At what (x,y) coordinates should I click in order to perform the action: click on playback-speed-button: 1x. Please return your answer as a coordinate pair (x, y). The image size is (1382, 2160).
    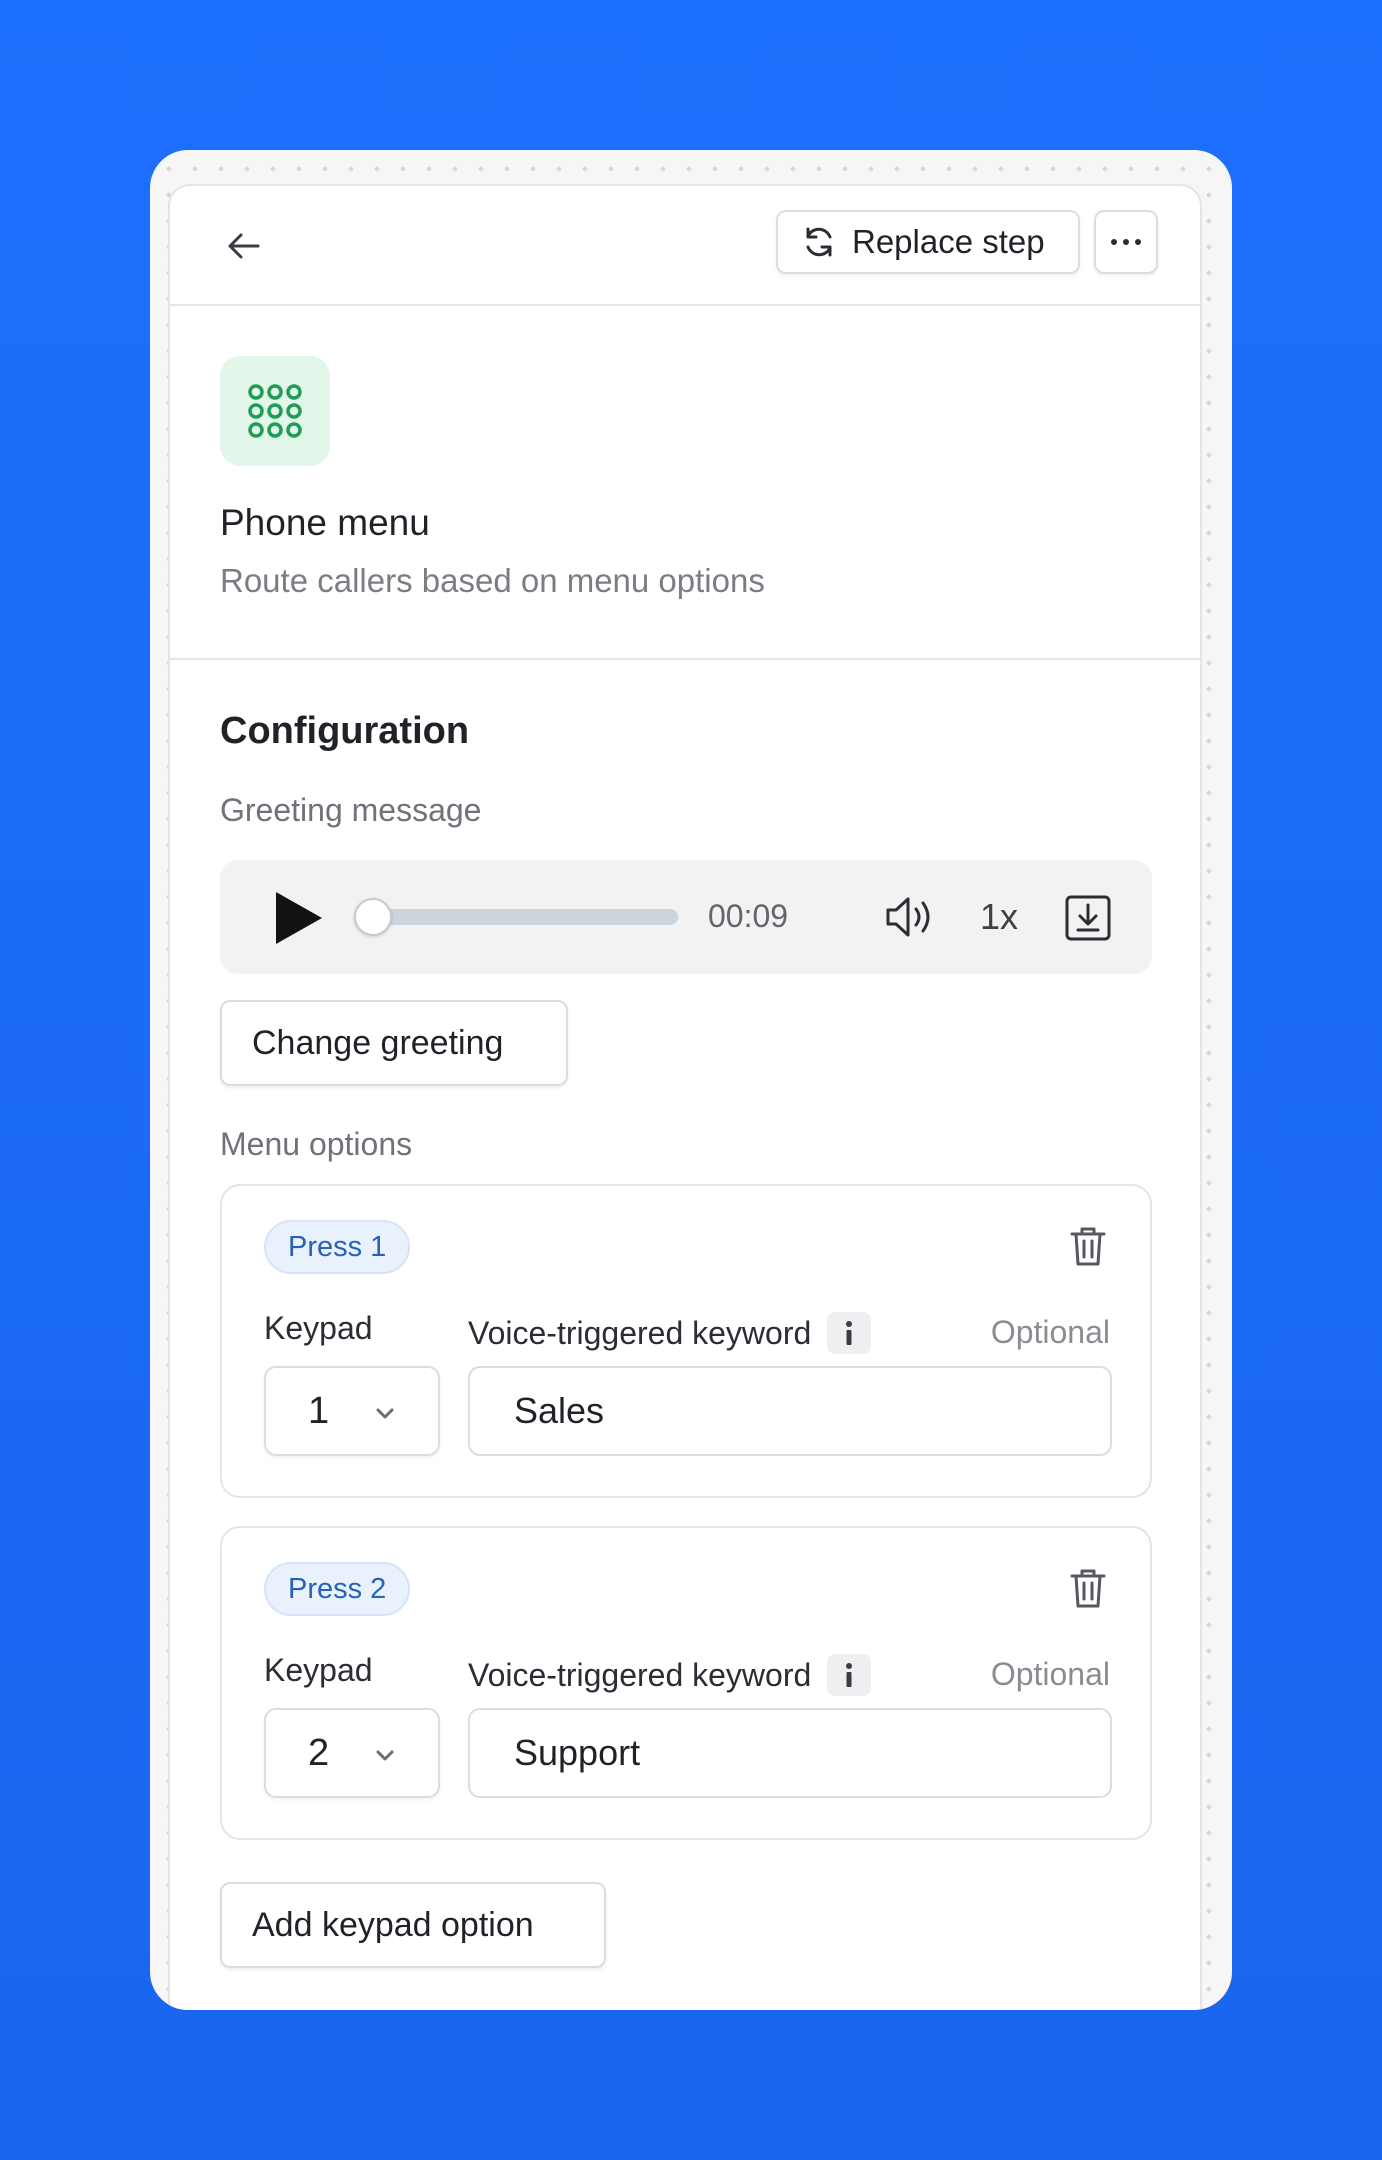
    Looking at the image, I should click on (999, 917).